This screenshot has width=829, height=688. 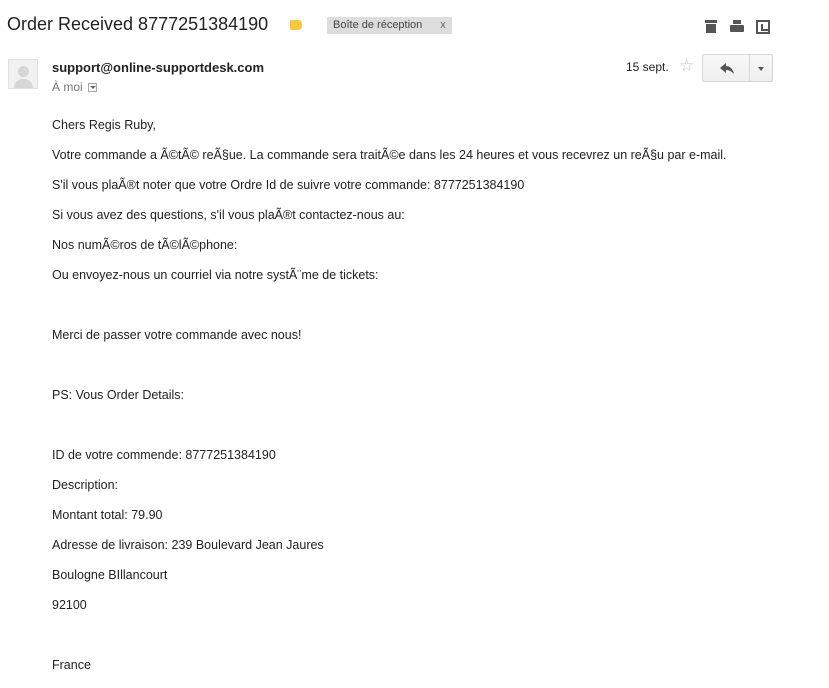 I want to click on important-label-icon, so click(x=296, y=25).